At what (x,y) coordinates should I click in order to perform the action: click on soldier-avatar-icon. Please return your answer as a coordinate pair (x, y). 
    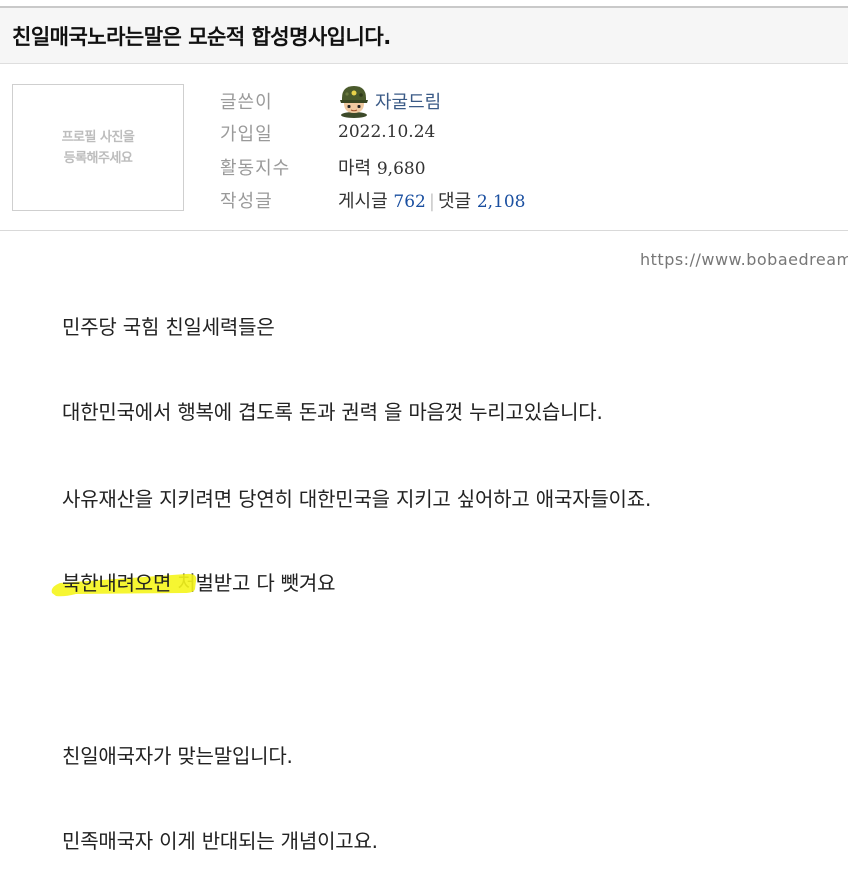
    Looking at the image, I should click on (354, 100).